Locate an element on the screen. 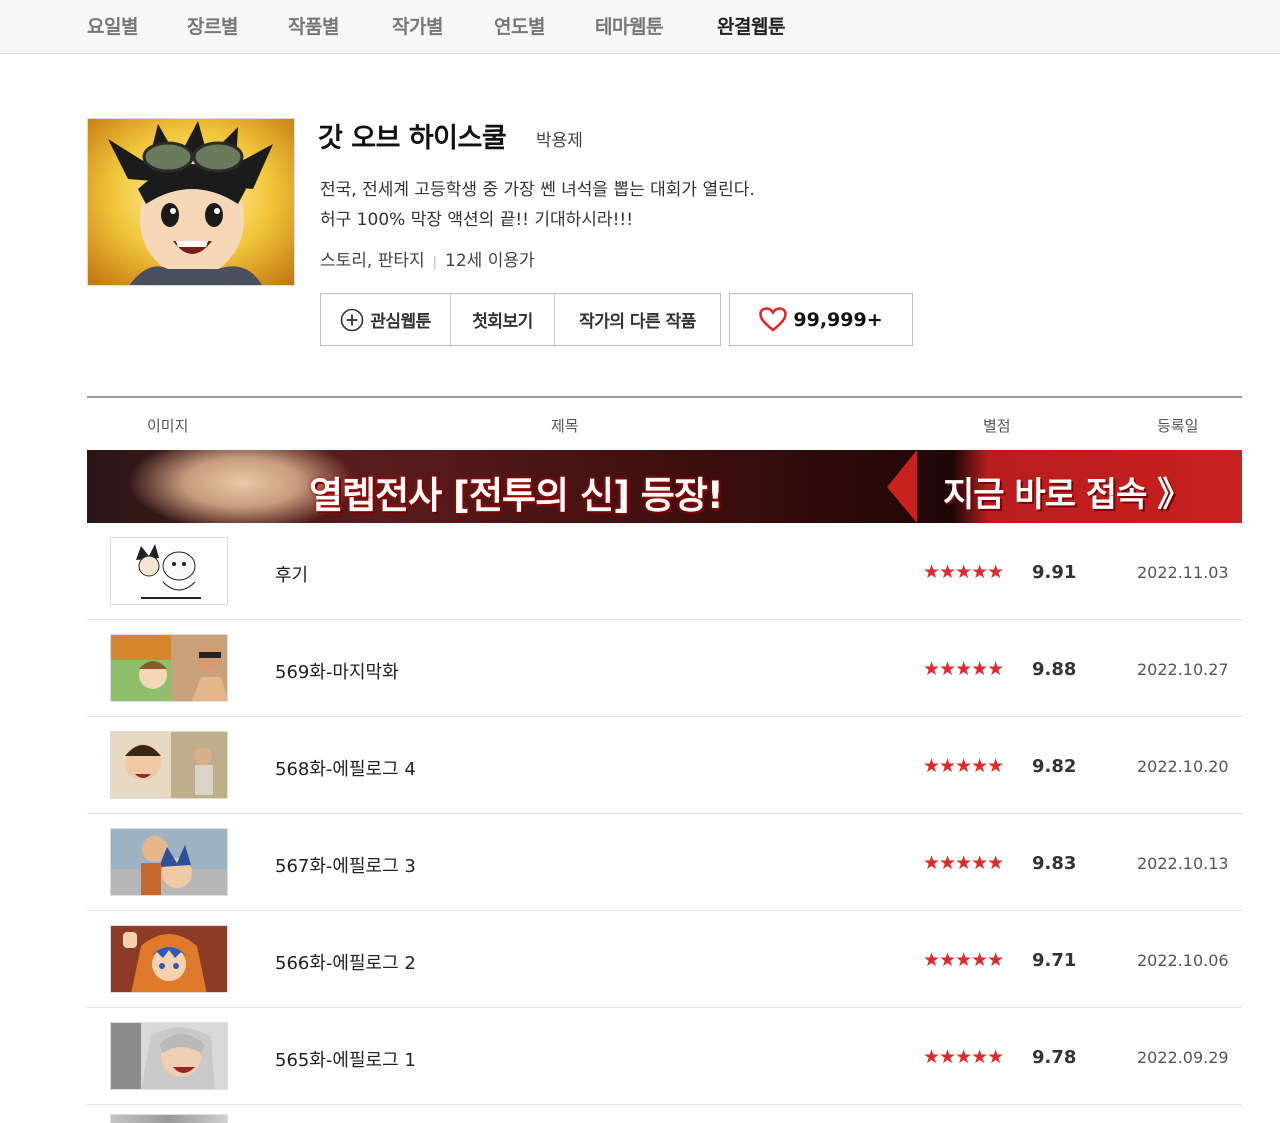  episode-row: 568화-에필로그 4 ★★★★★ 9.82 2022.10.20 is located at coordinates (664, 765).